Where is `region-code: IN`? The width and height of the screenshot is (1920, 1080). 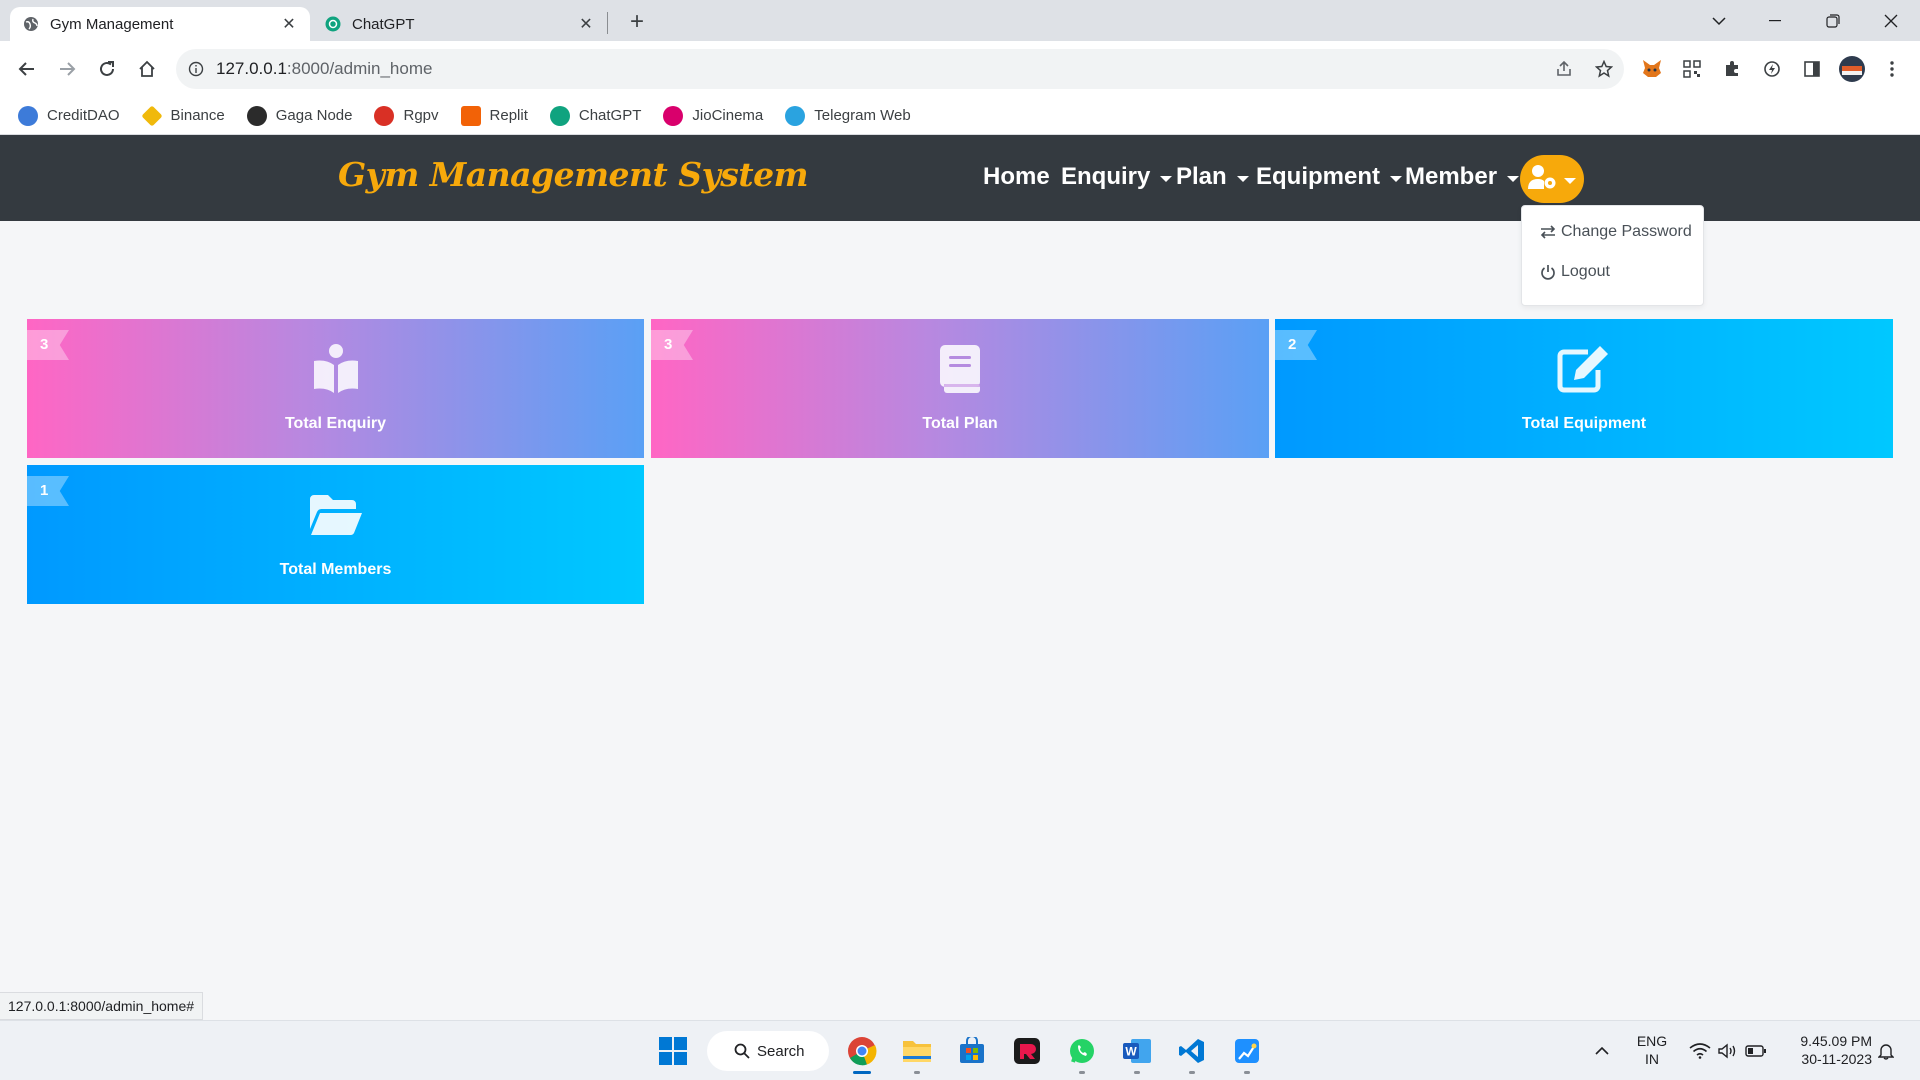 region-code: IN is located at coordinates (1652, 1059).